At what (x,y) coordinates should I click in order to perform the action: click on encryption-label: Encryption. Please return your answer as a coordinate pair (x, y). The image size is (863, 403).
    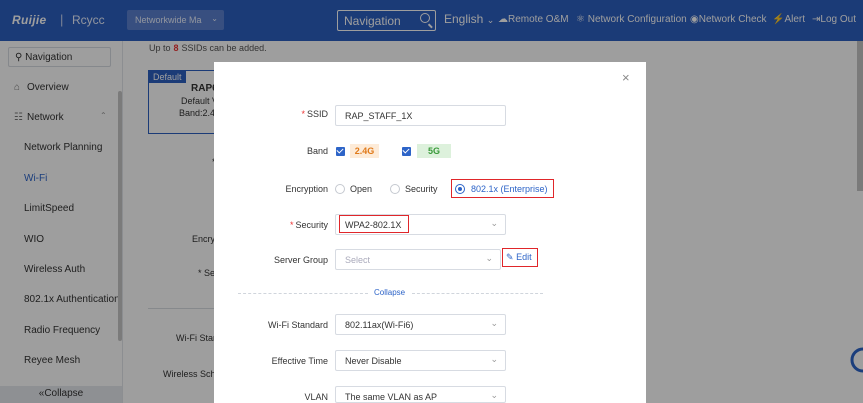
    Looking at the image, I should click on (306, 189).